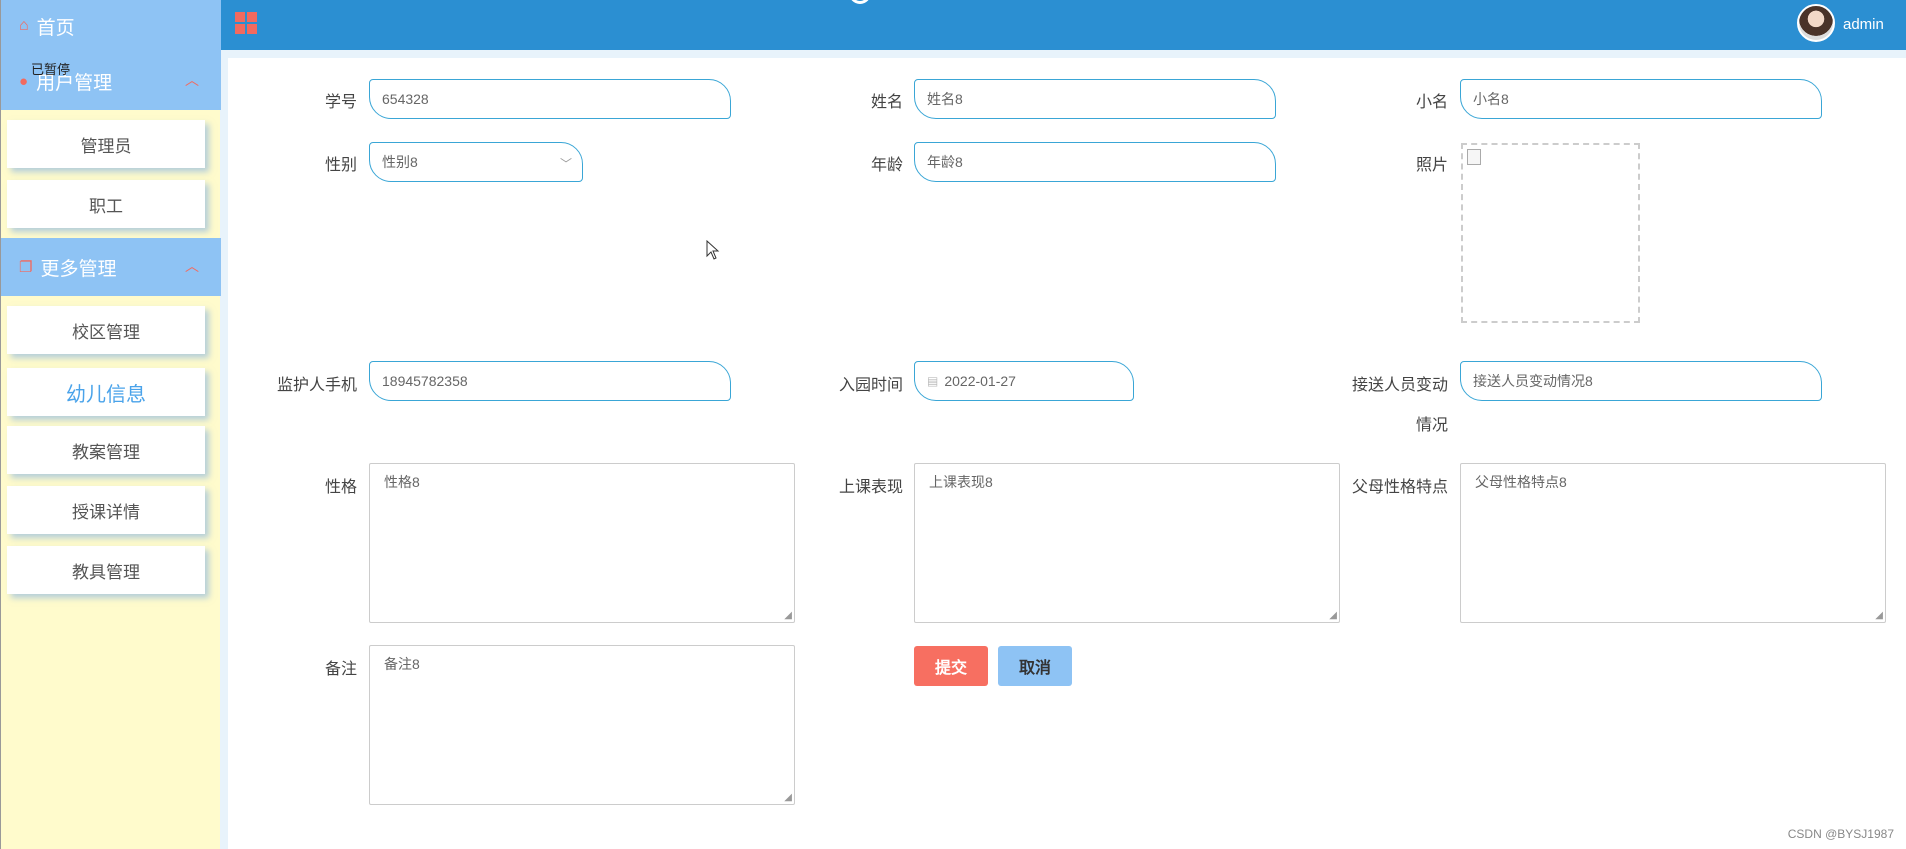 Image resolution: width=1906 pixels, height=849 pixels. What do you see at coordinates (550, 381) in the screenshot?
I see `guardian-phone-input: 18945782358` at bounding box center [550, 381].